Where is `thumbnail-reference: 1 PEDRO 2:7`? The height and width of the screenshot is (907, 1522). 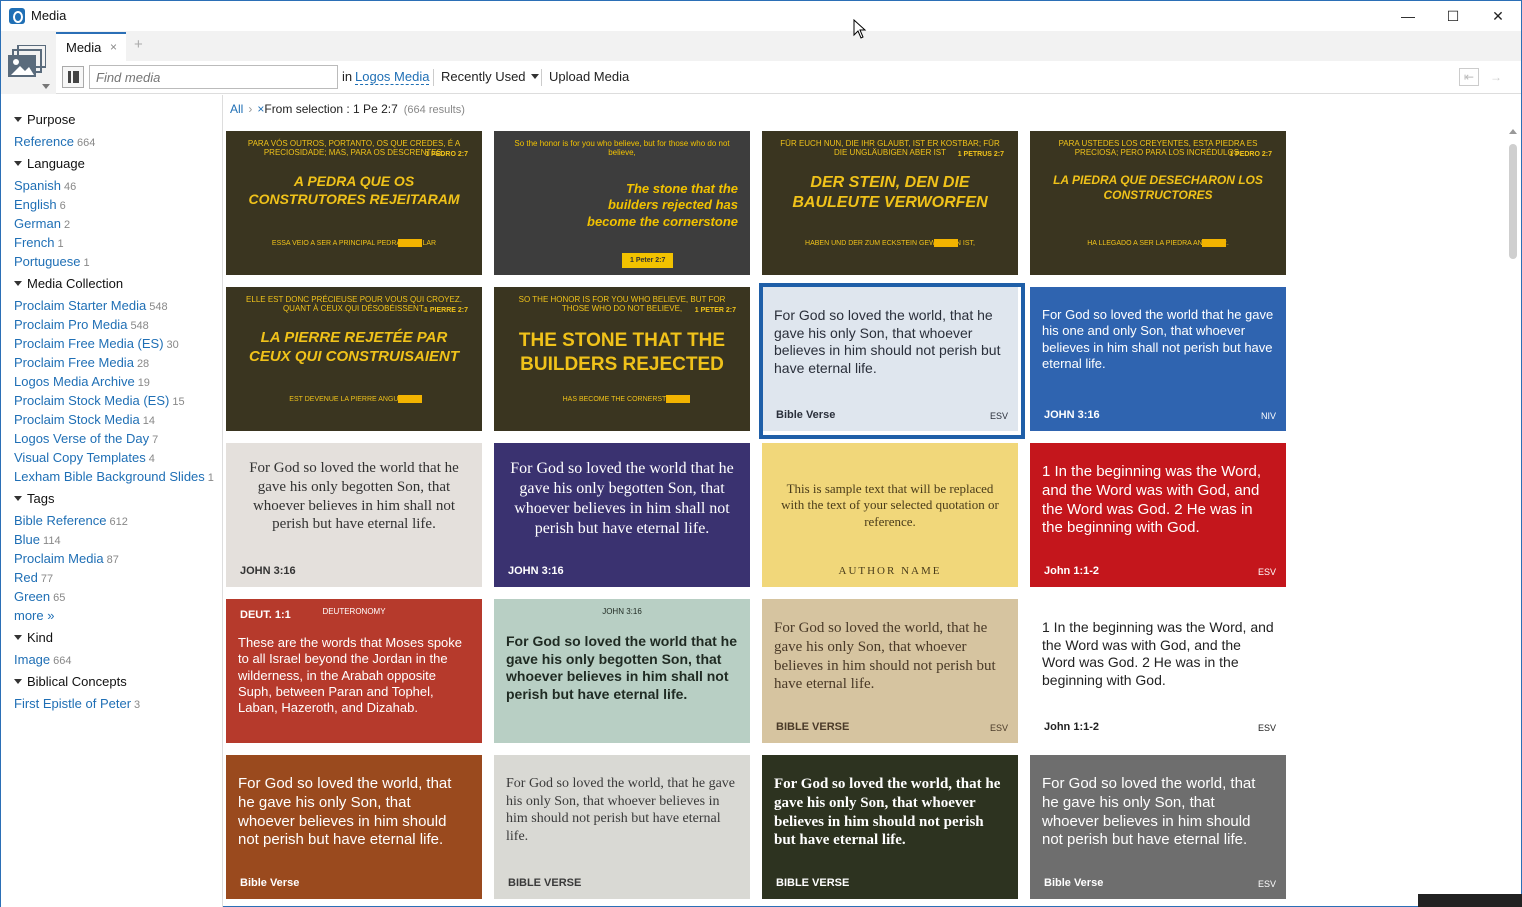
thumbnail-reference: 1 PEDRO 2:7 is located at coordinates (446, 154).